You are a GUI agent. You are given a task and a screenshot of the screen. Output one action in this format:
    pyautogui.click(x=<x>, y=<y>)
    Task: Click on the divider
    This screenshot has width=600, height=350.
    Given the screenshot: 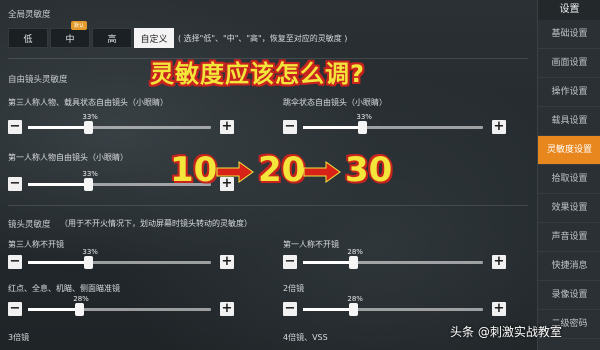 What is the action you would take?
    pyautogui.click(x=268, y=205)
    